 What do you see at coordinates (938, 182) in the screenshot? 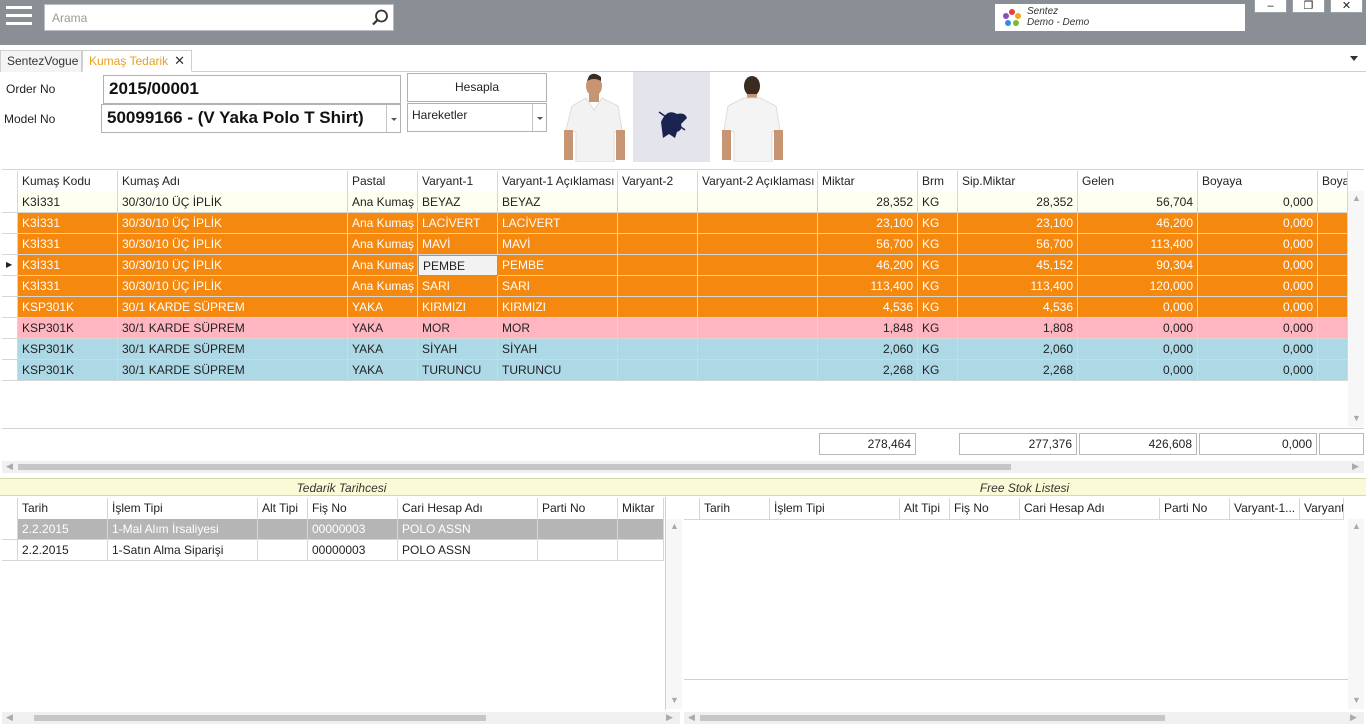
I see `column-header: Brm` at bounding box center [938, 182].